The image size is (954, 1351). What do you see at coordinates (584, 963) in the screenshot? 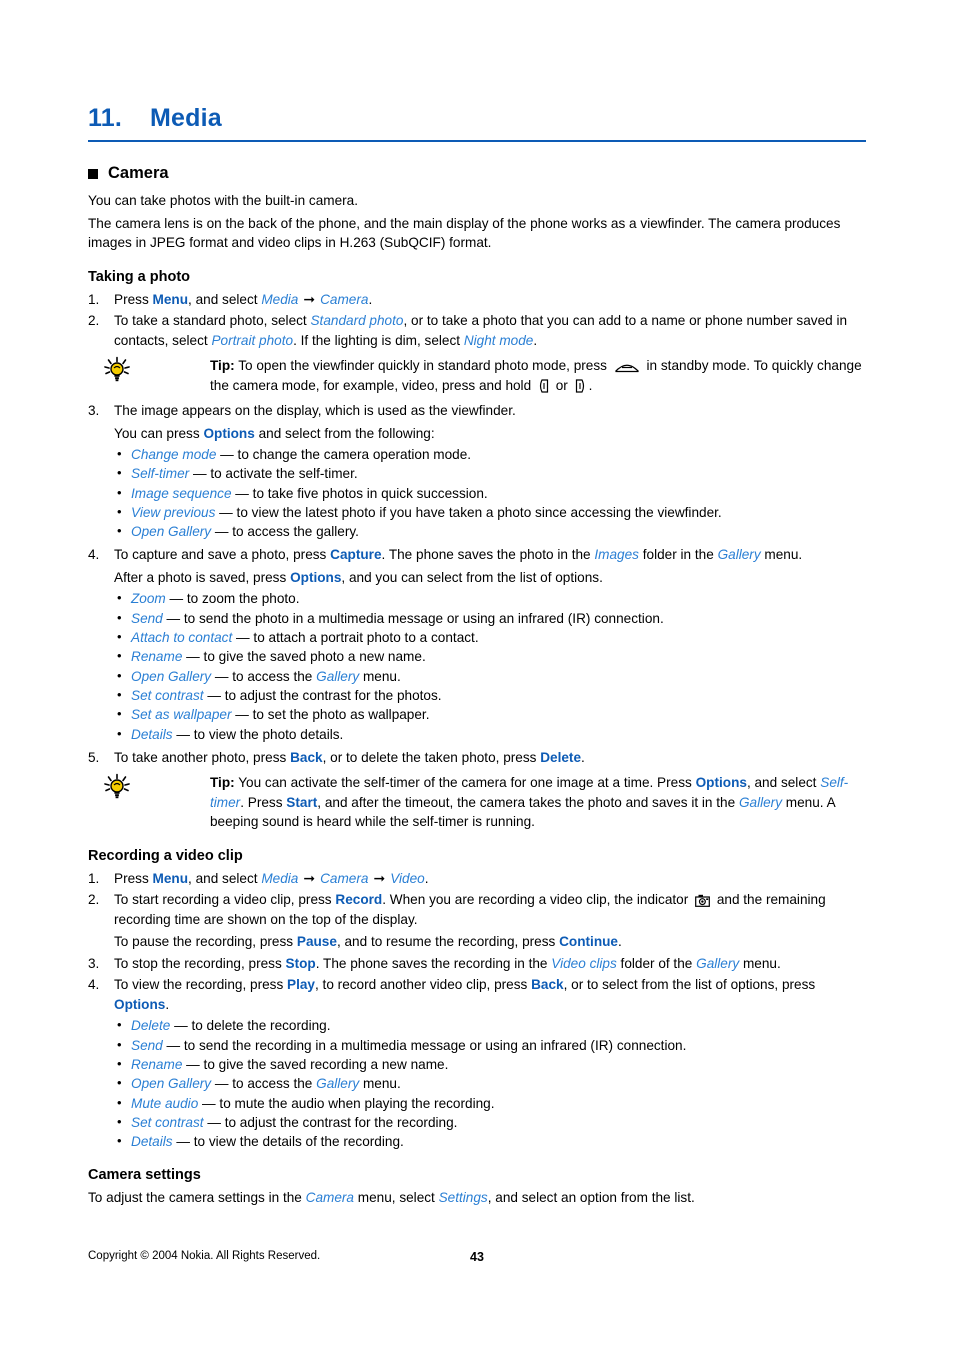
I see `menu-item-video-clips: Video clips` at bounding box center [584, 963].